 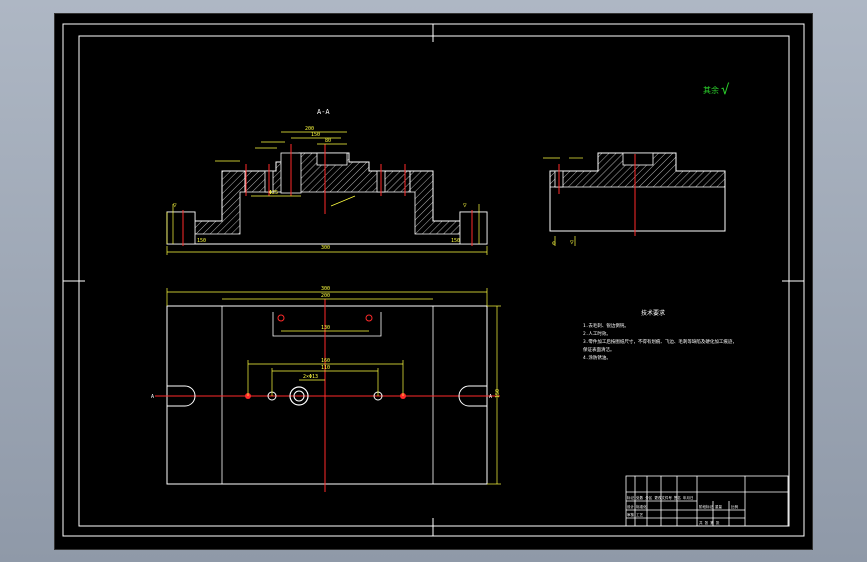 What do you see at coordinates (711, 90) in the screenshot?
I see `roughness-note-text: 其余` at bounding box center [711, 90].